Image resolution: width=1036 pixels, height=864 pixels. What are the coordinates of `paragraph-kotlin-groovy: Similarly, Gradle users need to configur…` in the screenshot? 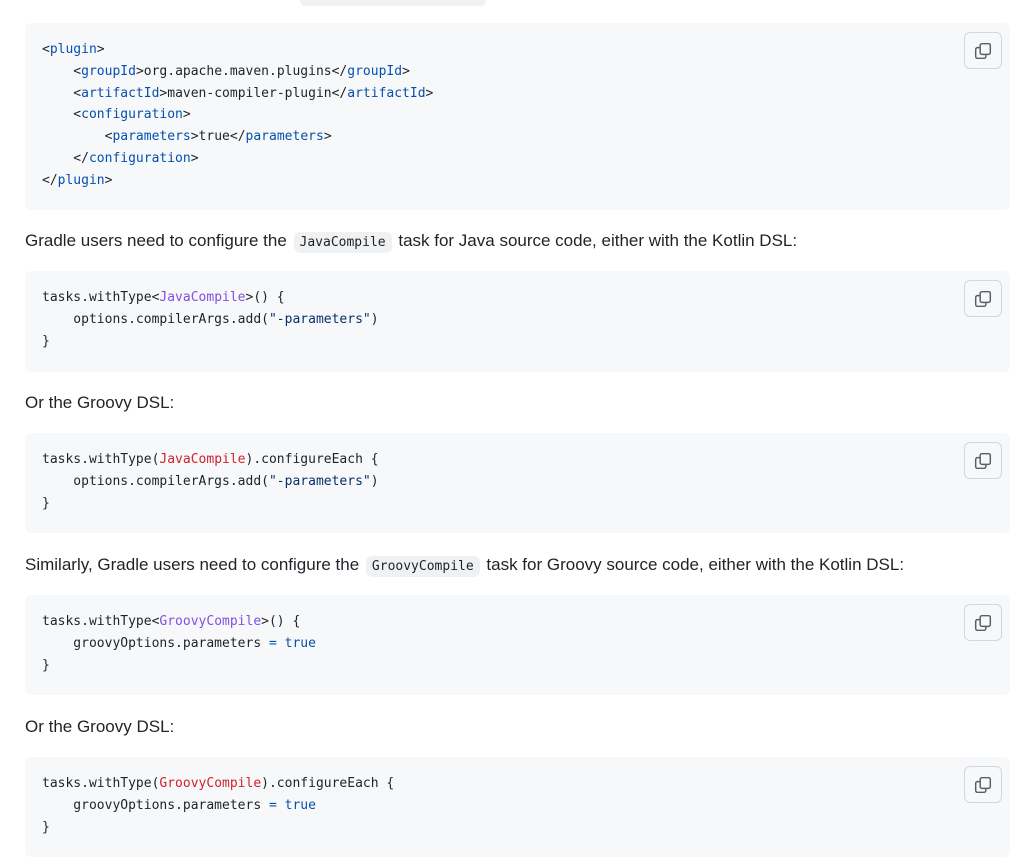 It's located at (464, 566).